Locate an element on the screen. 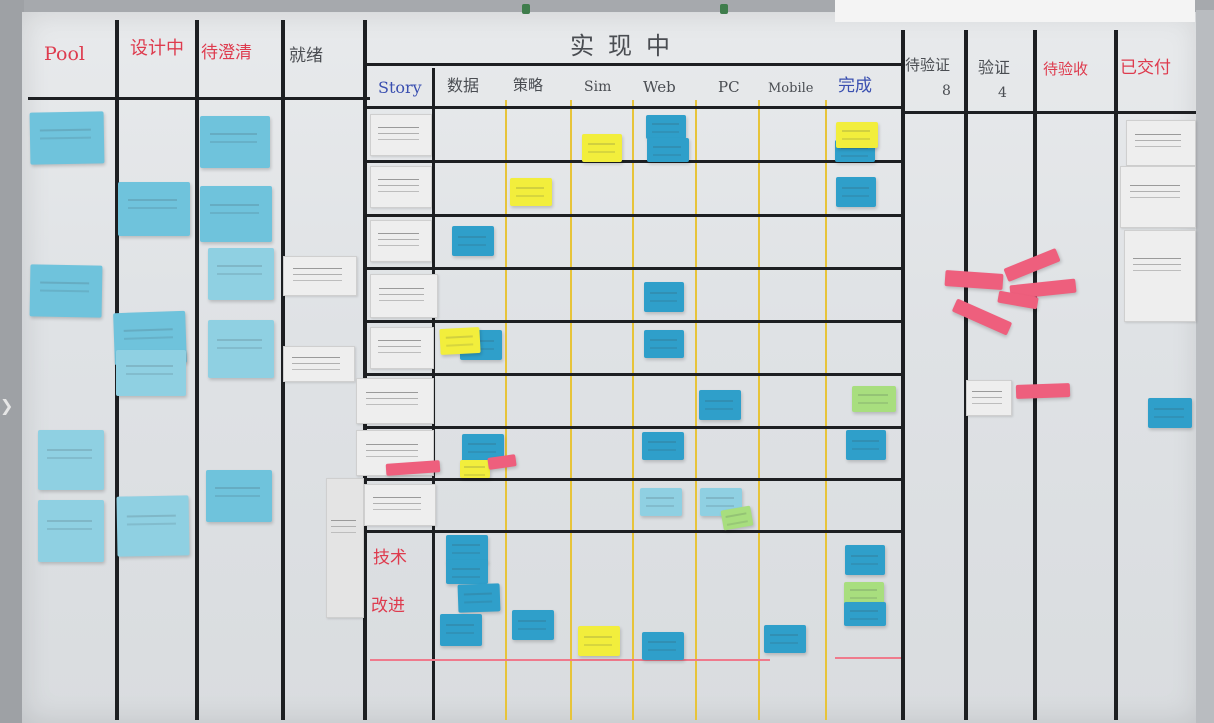 This screenshot has height=723, width=1214. board-frame-left is located at coordinates (12, 361).